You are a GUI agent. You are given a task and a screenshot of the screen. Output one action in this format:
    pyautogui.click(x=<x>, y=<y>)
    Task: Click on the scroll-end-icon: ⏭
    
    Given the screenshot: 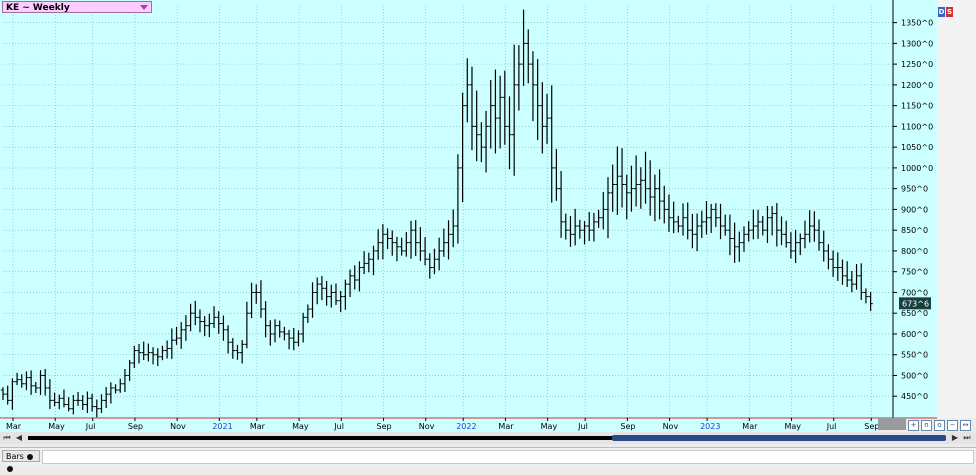 What is the action you would take?
    pyautogui.click(x=967, y=438)
    